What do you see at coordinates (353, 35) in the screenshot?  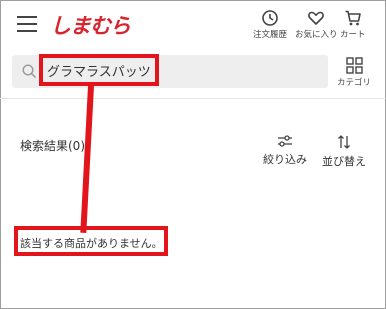 I see `cart-label: カート` at bounding box center [353, 35].